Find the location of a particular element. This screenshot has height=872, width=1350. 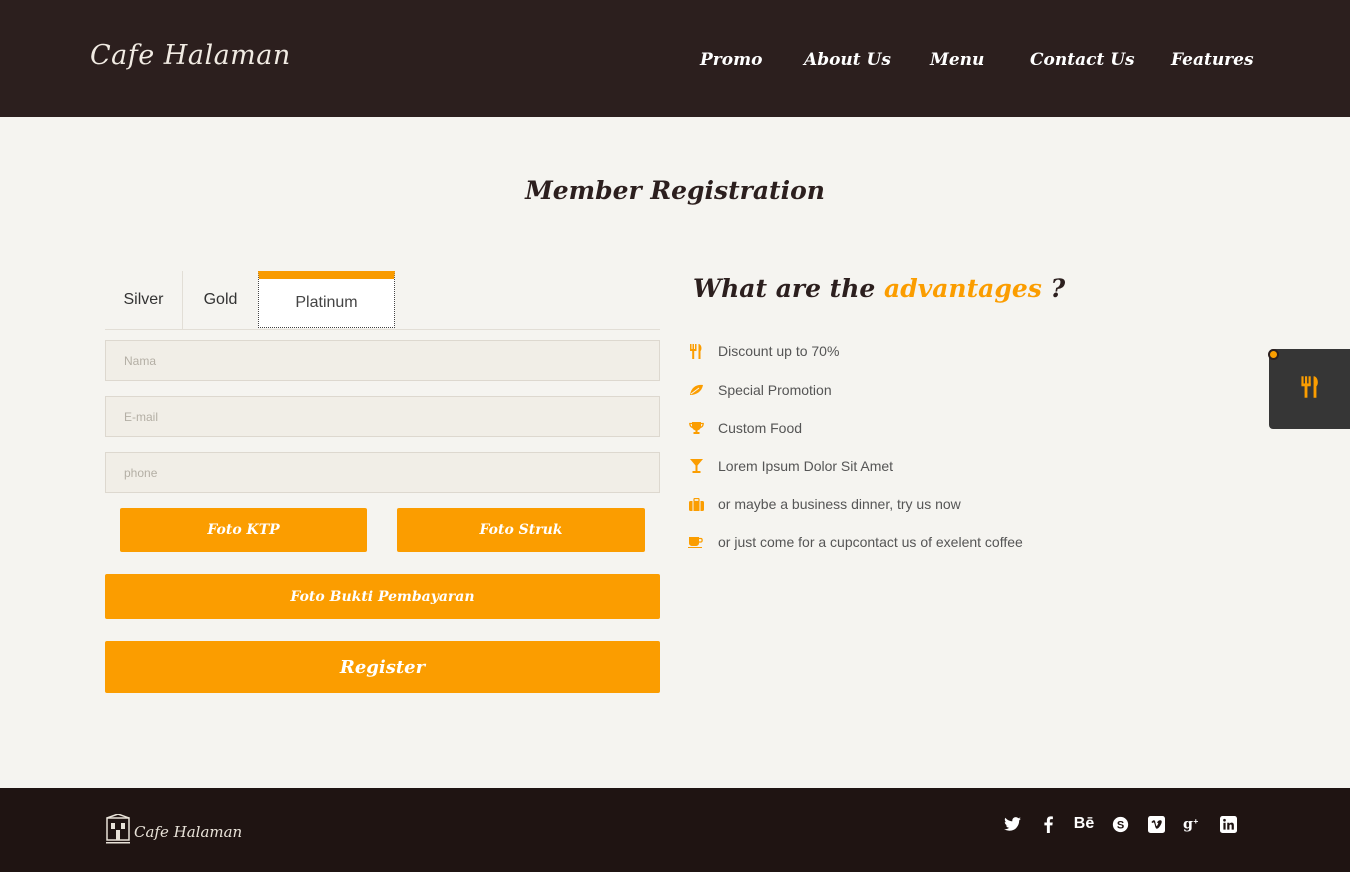

email-field is located at coordinates (382, 416).